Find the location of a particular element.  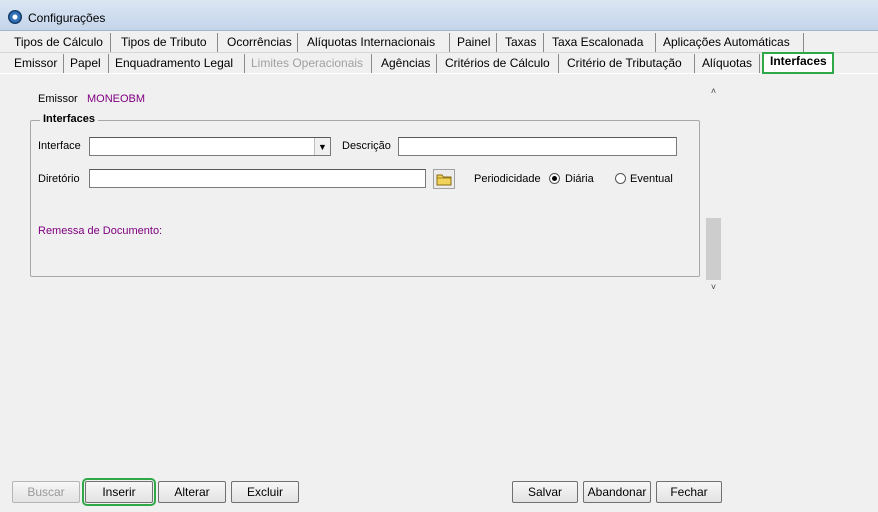

chevron-down-icon: ▼ is located at coordinates (322, 146).